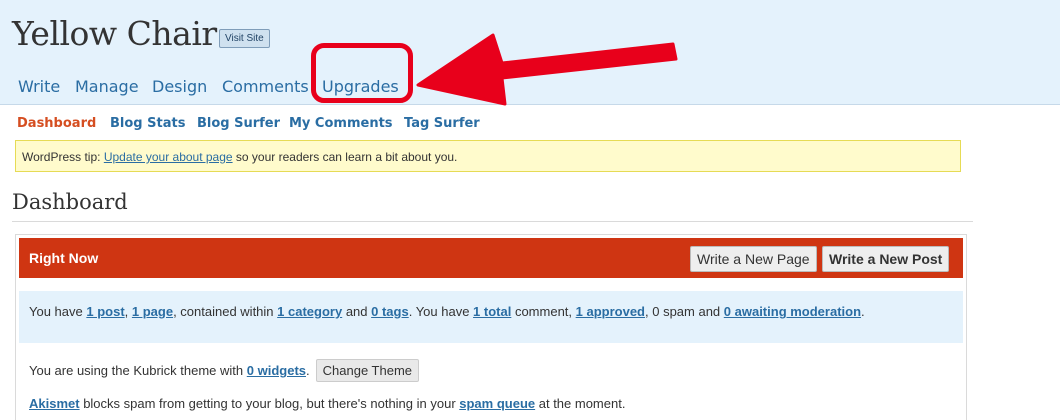  What do you see at coordinates (64, 258) in the screenshot?
I see `right-now-title: Right Now` at bounding box center [64, 258].